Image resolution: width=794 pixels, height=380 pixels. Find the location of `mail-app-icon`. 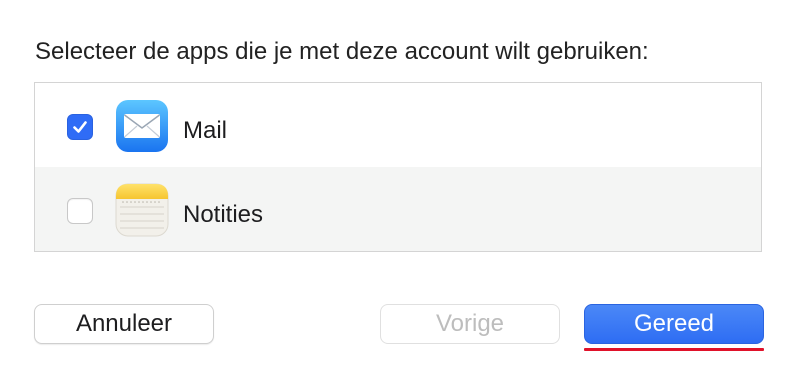

mail-app-icon is located at coordinates (142, 126).